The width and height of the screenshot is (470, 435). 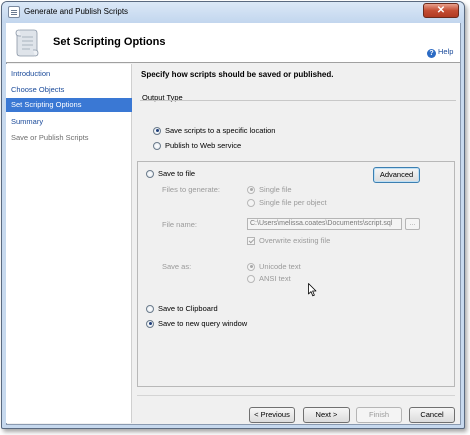 What do you see at coordinates (109, 42) in the screenshot?
I see `page-title: Set Scripting Options` at bounding box center [109, 42].